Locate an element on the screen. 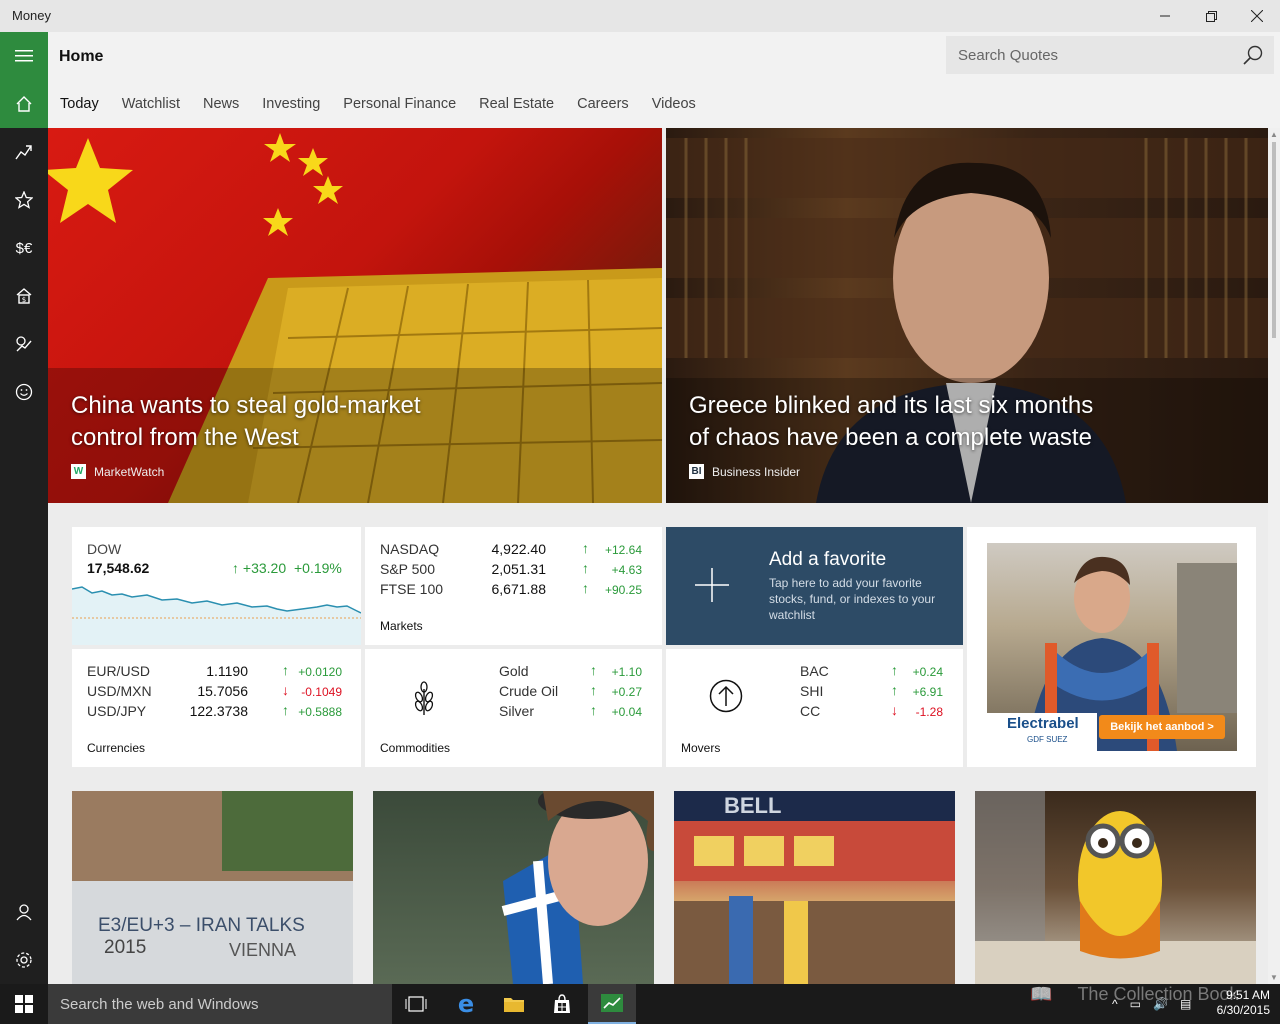 The image size is (1280, 1024). chart-trend-icon is located at coordinates (23, 152).